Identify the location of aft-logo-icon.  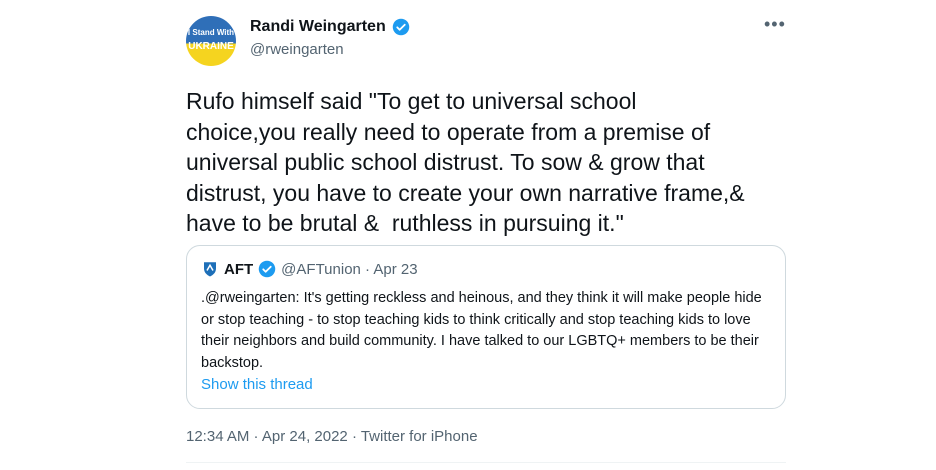
(210, 269).